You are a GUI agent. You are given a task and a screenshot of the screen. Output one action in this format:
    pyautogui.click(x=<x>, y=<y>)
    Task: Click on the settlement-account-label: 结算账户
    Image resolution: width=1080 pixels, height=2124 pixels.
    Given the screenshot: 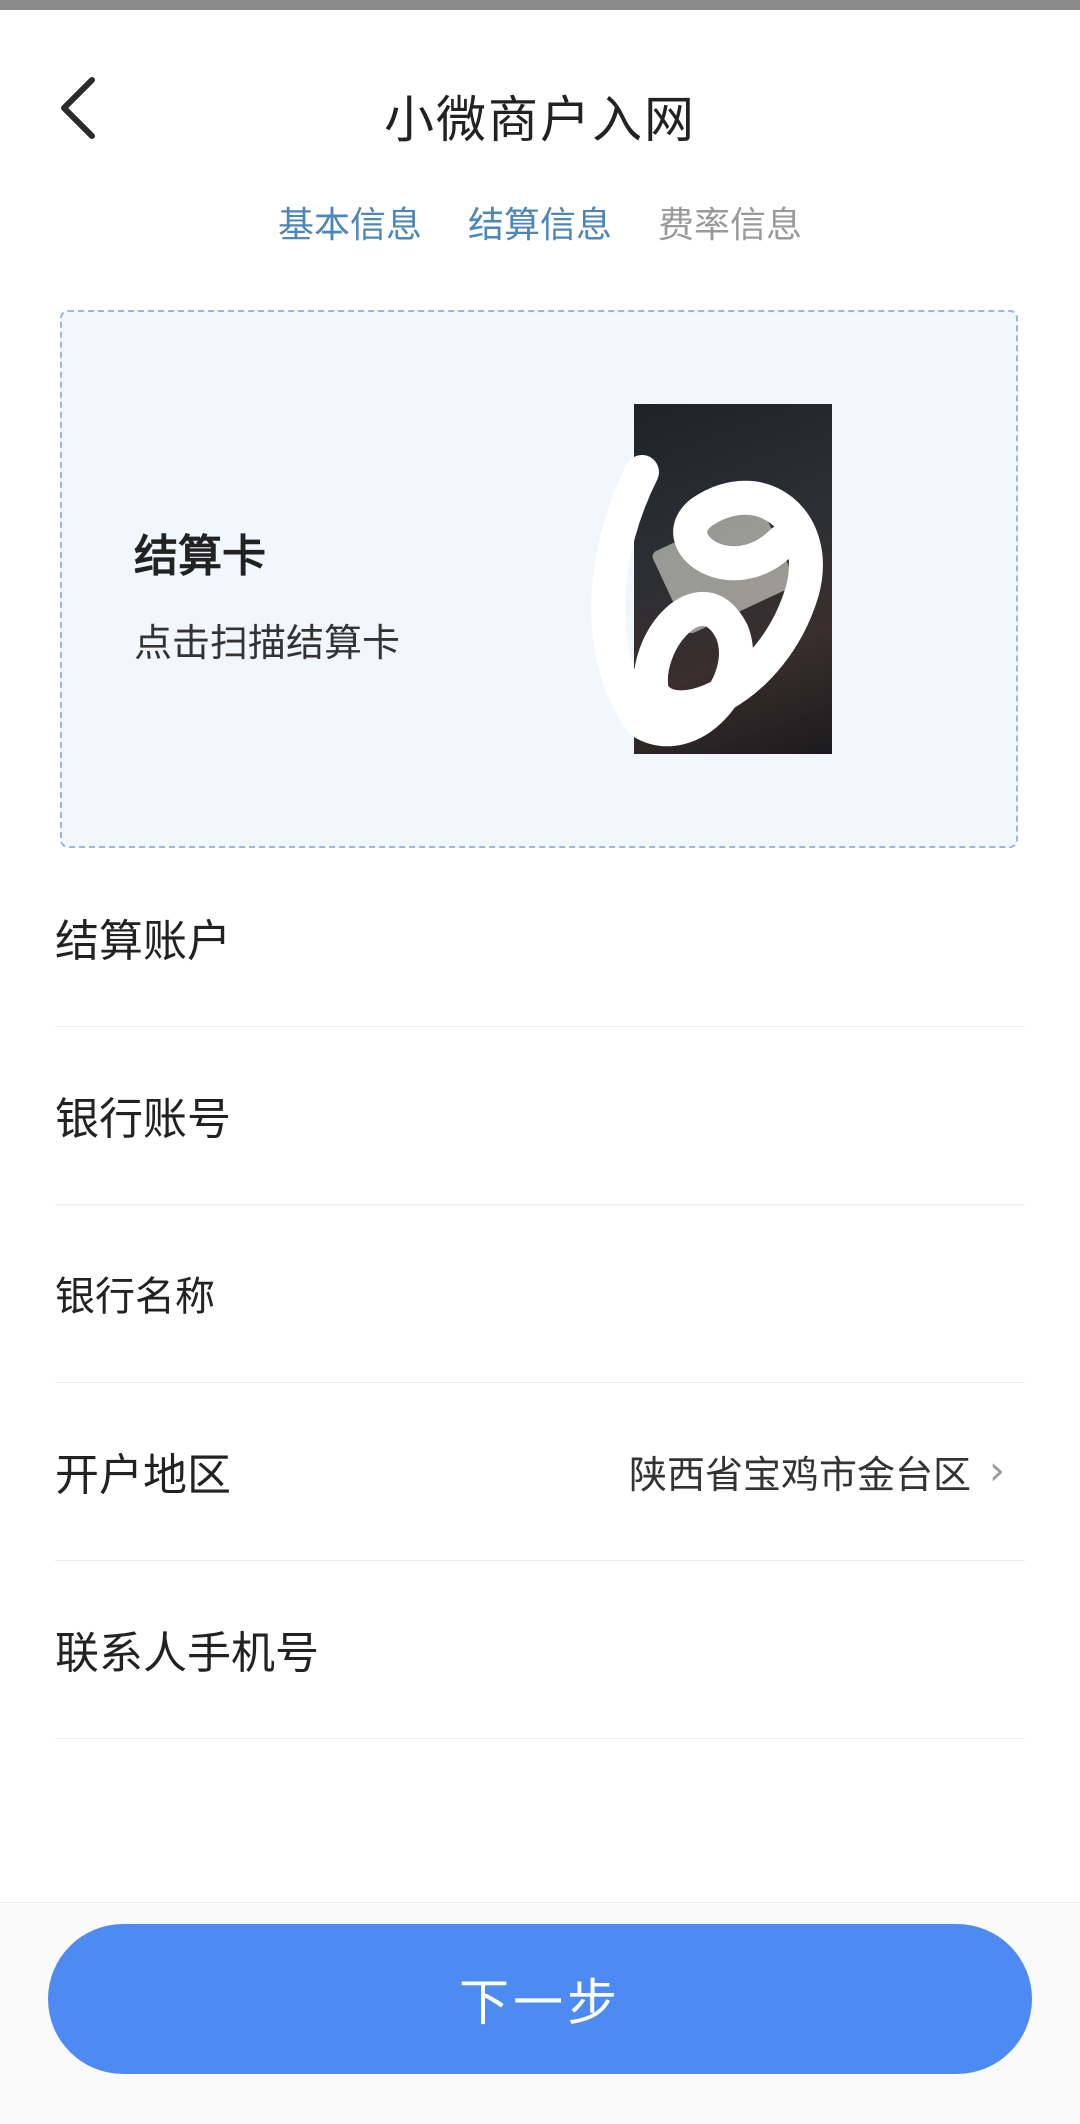 What is the action you would take?
    pyautogui.click(x=143, y=941)
    